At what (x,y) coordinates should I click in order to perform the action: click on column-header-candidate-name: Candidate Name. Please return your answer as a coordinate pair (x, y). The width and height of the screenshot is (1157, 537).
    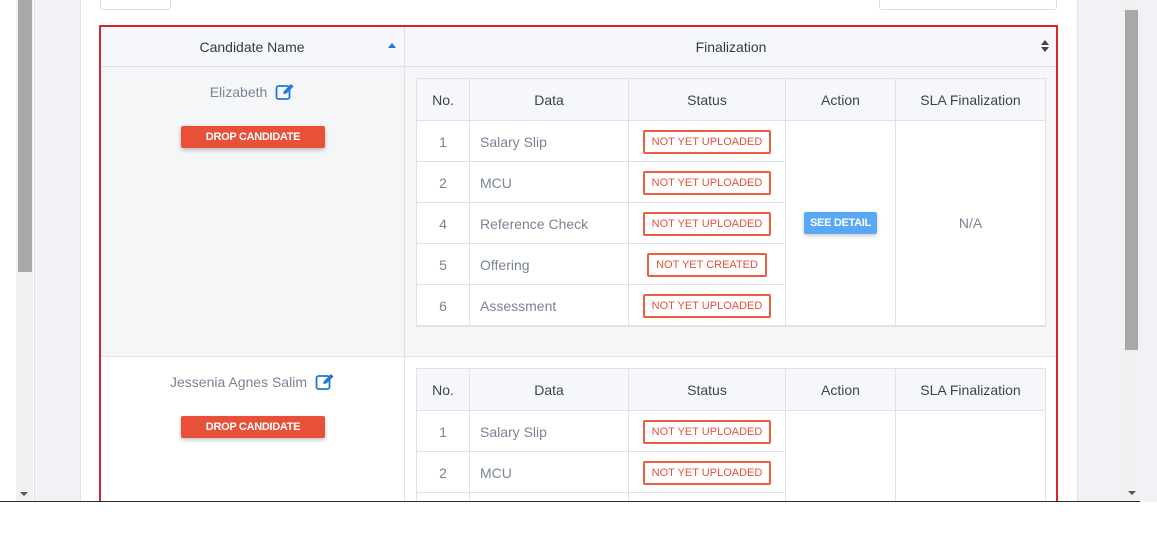
    Looking at the image, I should click on (252, 46).